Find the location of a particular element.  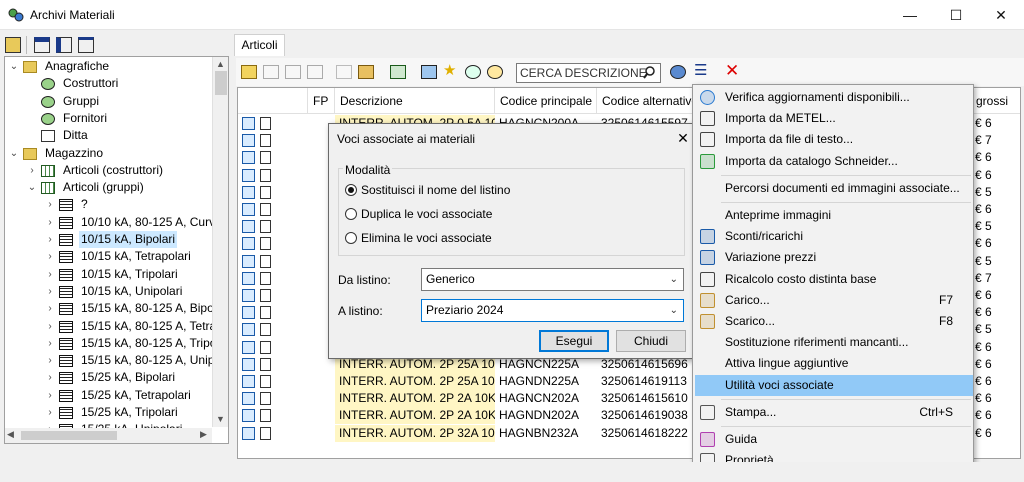

menu-item: Sconti/ricarichi is located at coordinates (834, 236).